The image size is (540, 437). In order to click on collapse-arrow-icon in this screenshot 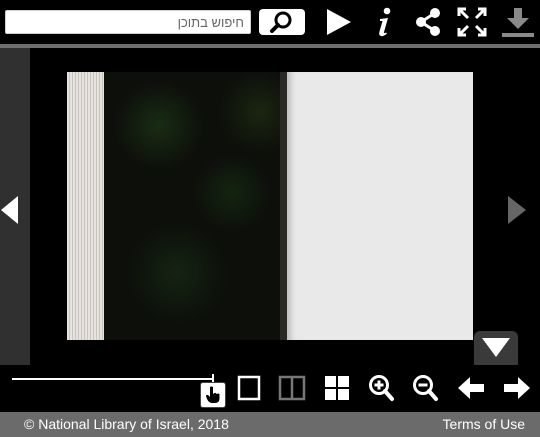, I will do `click(496, 347)`.